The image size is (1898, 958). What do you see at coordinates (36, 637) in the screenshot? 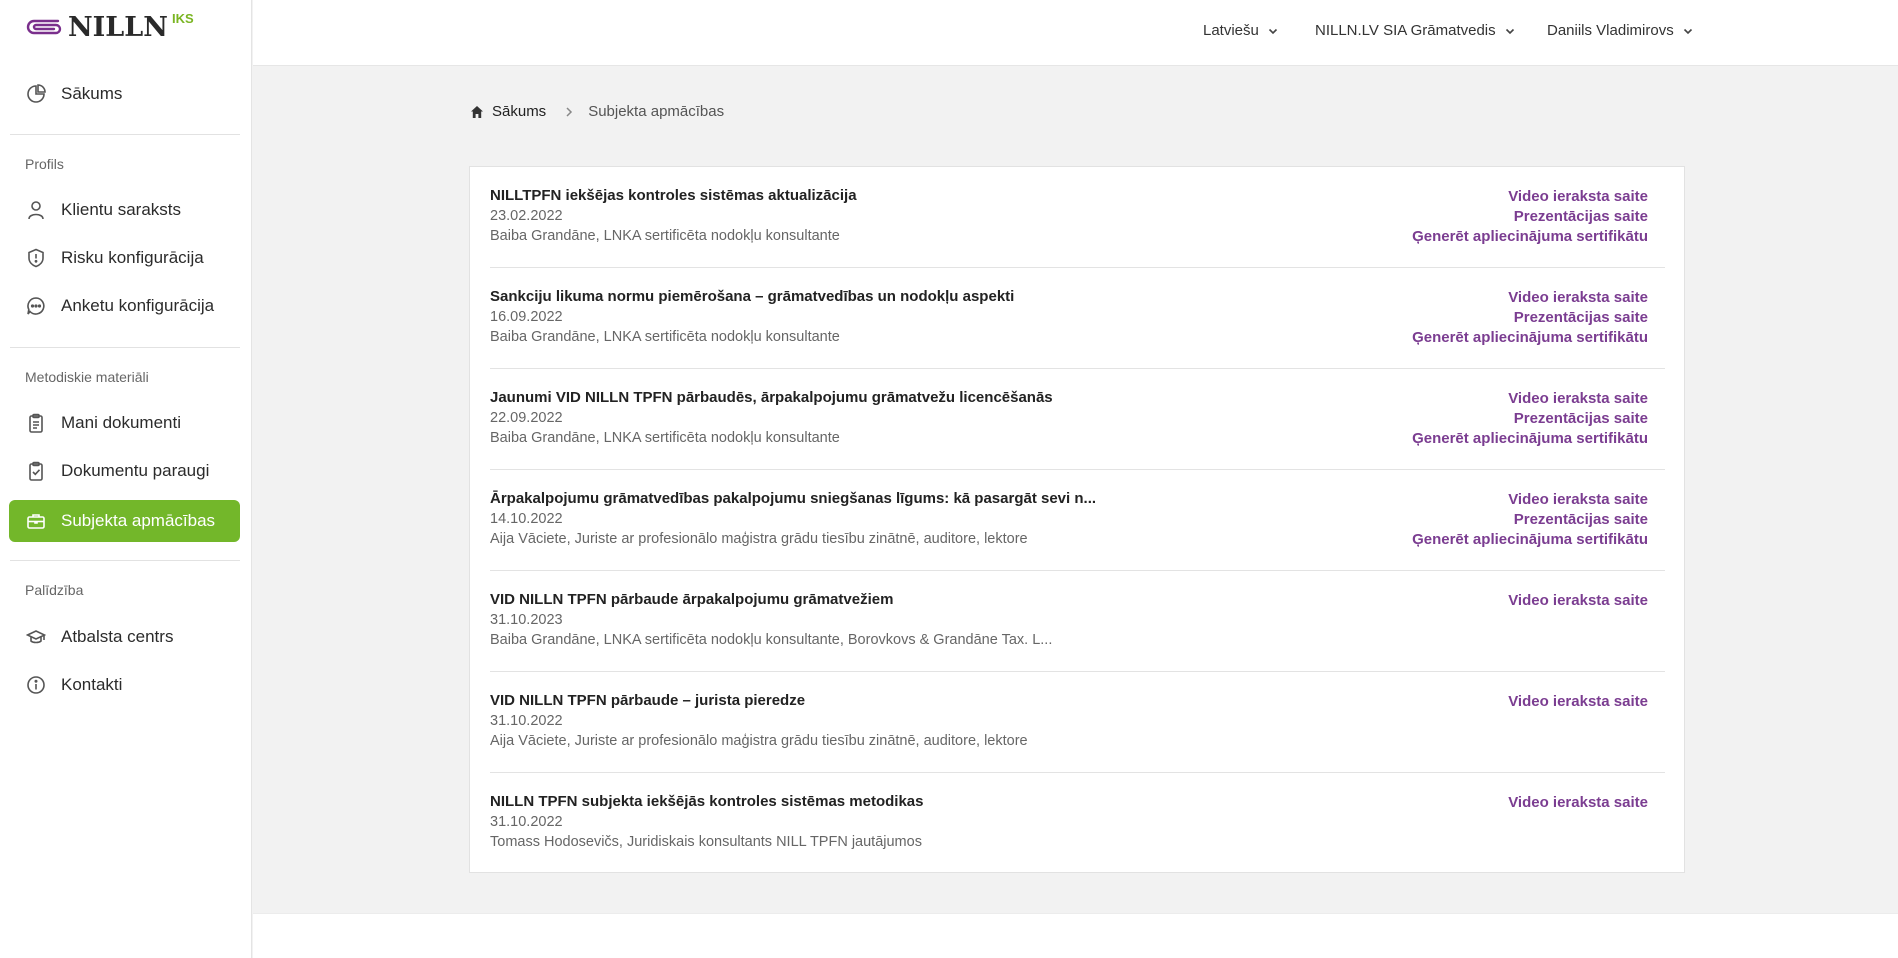
I see `graduation-cap-icon` at bounding box center [36, 637].